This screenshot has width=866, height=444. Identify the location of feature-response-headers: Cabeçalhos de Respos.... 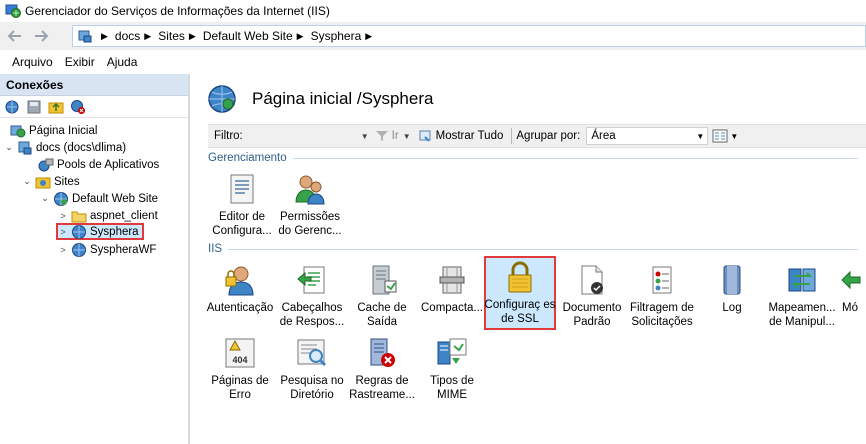
(312, 296).